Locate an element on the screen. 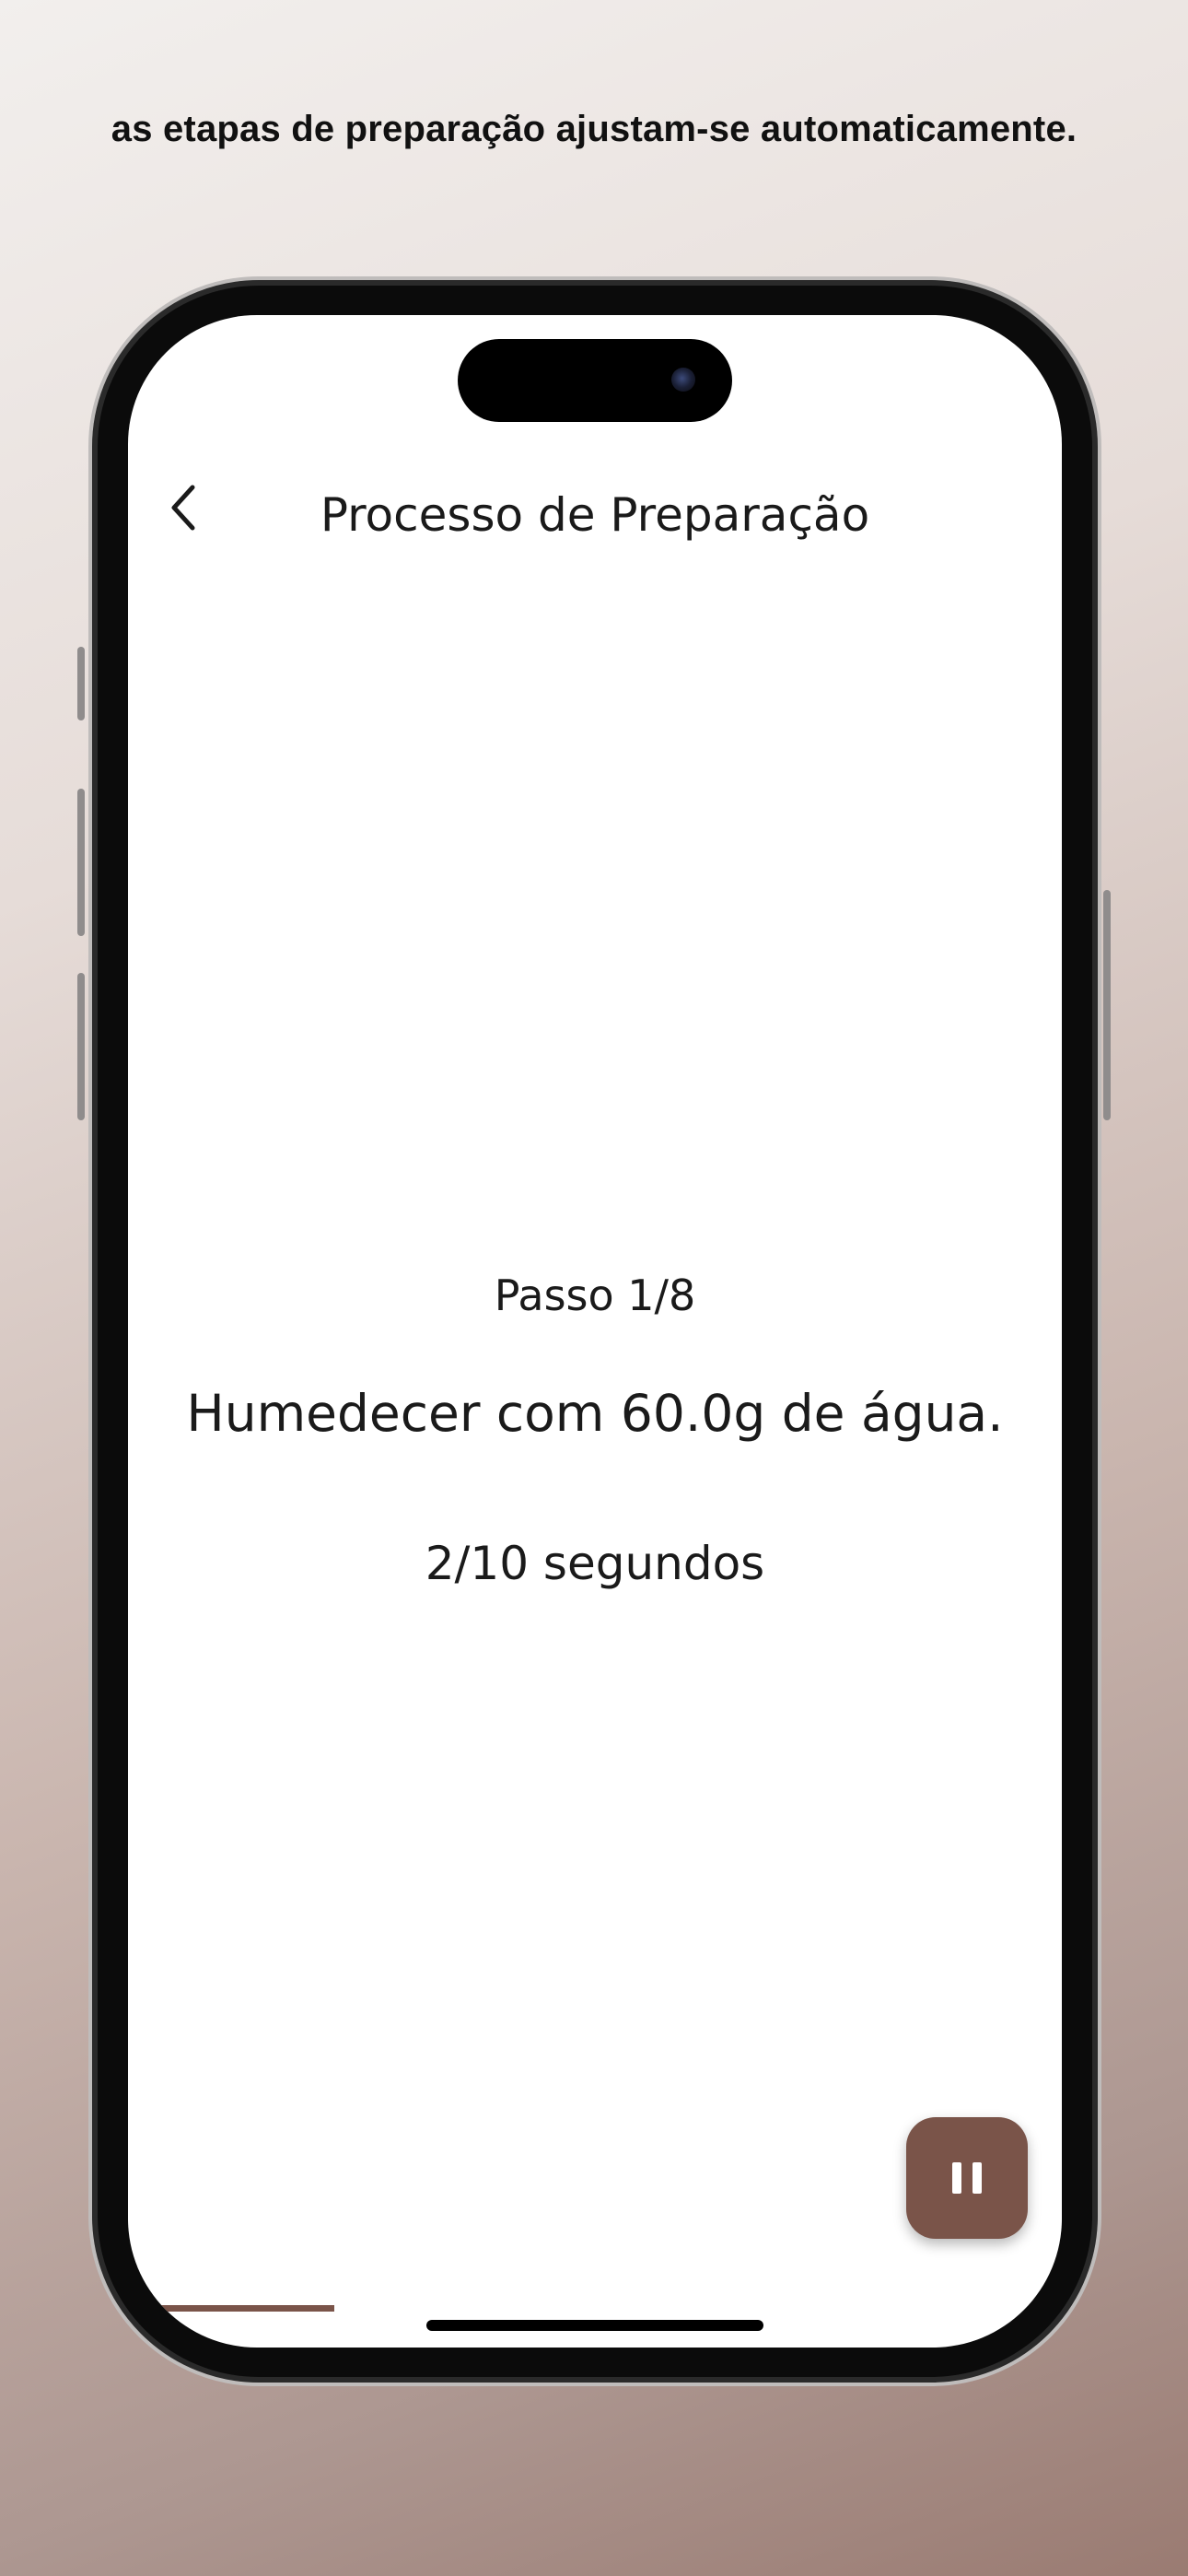 Image resolution: width=1188 pixels, height=2576 pixels. power-button is located at coordinates (1107, 1005).